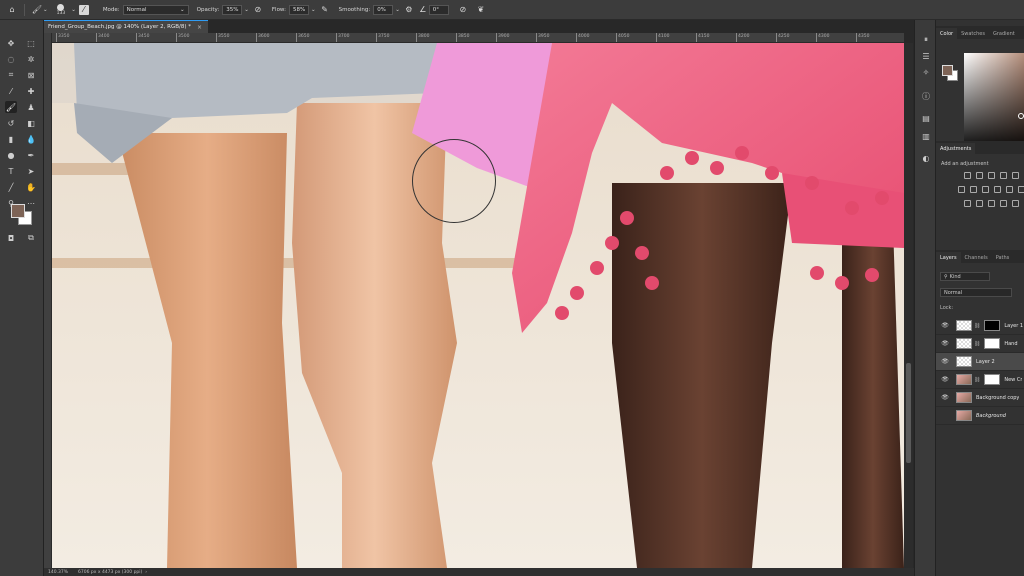  Describe the element at coordinates (409, 10) in the screenshot. I see `gear-icon: ⚙` at that location.